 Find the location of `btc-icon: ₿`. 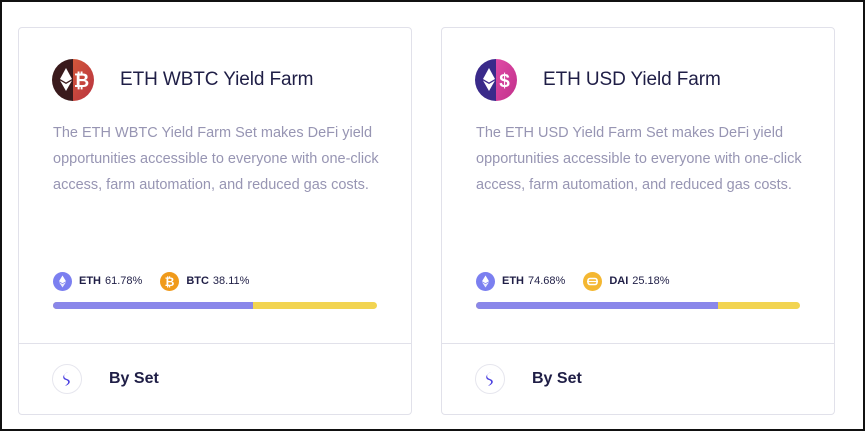

btc-icon: ₿ is located at coordinates (170, 281).